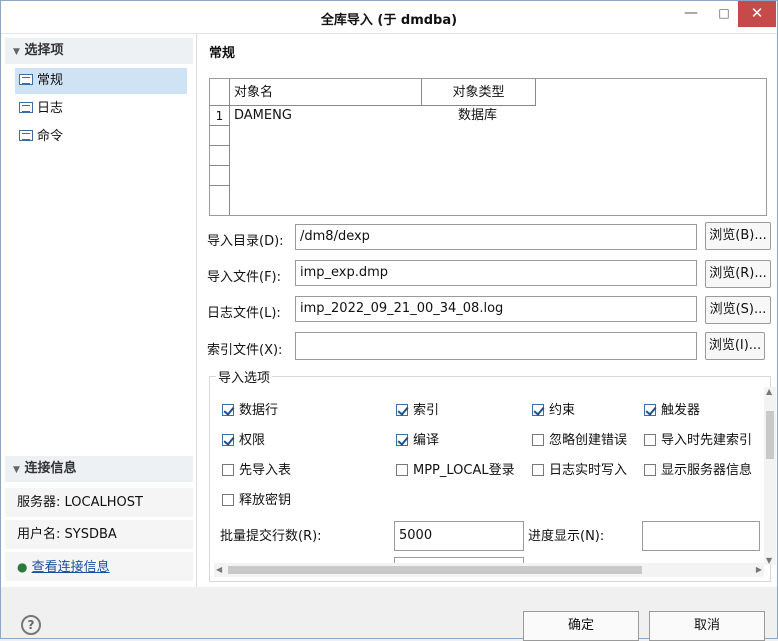 The height and width of the screenshot is (641, 778). I want to click on scroll-up-icon: ▲, so click(769, 391).